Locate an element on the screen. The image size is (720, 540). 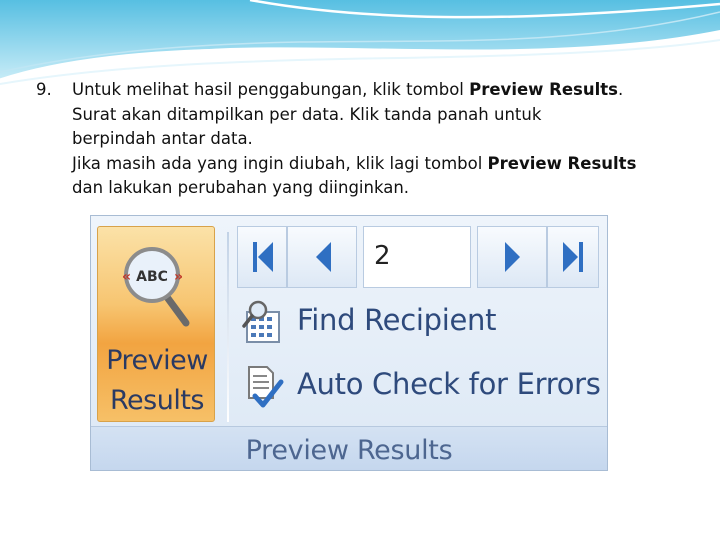
group-separator is located at coordinates (228, 327).